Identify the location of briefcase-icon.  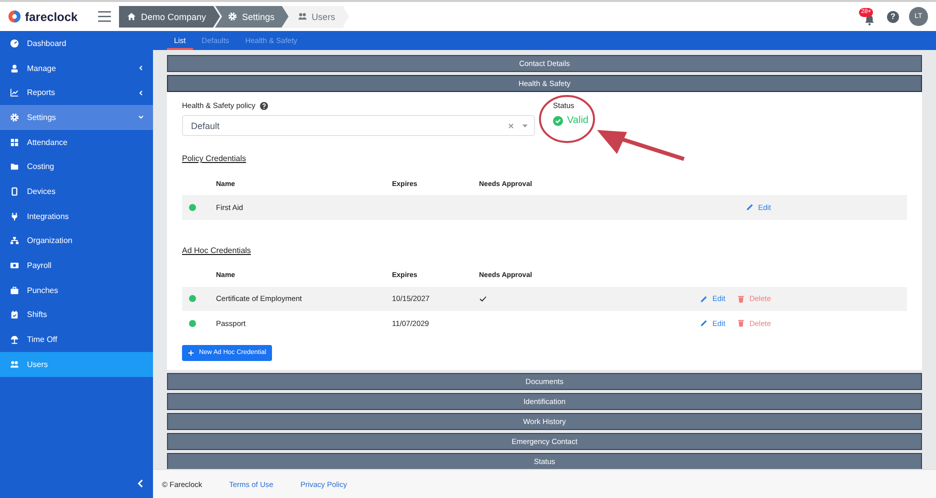
(14, 290).